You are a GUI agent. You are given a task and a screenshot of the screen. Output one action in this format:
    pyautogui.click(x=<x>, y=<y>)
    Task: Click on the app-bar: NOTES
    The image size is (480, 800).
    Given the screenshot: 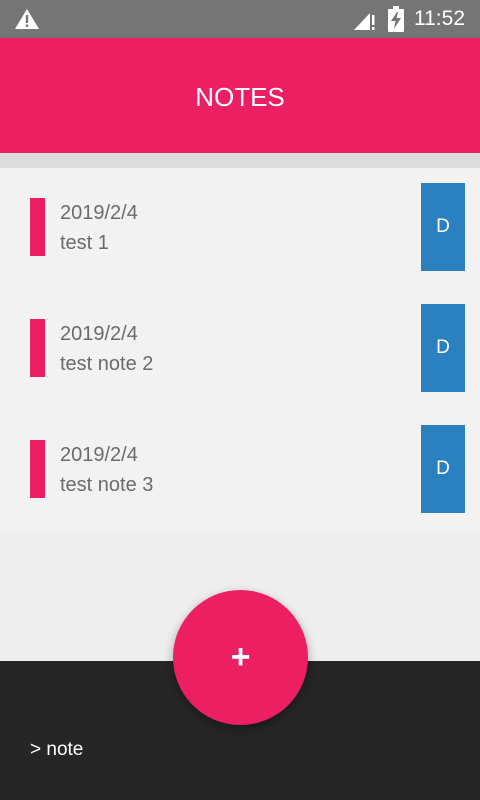 What is the action you would take?
    pyautogui.click(x=240, y=95)
    